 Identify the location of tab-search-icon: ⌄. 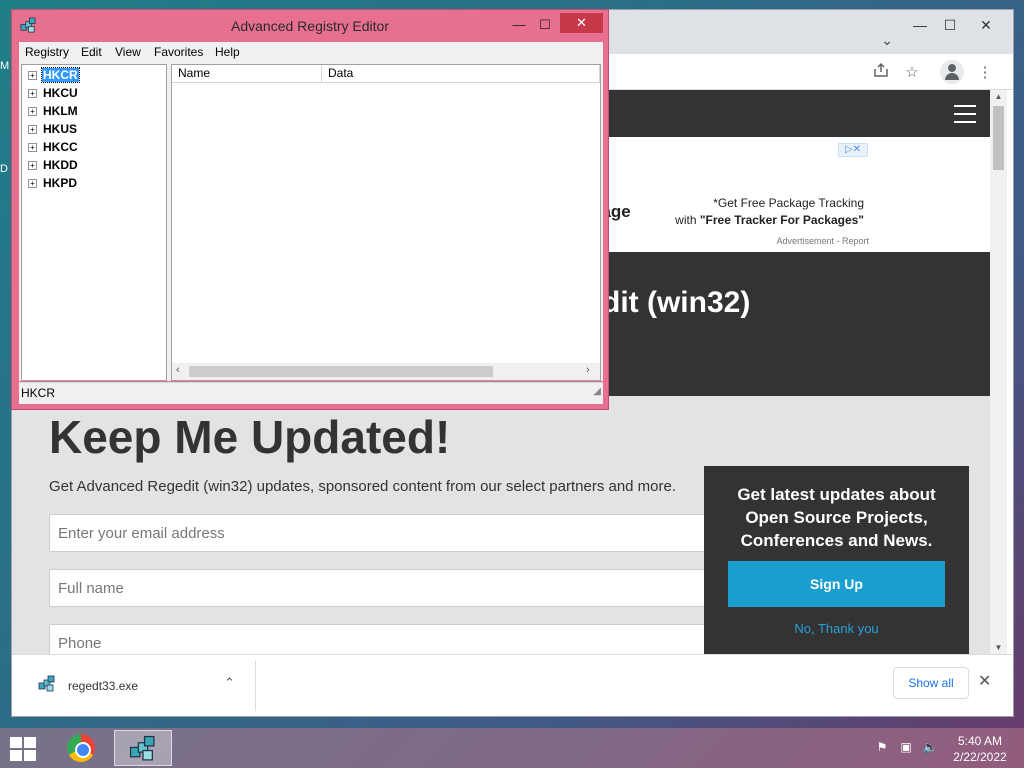
(887, 40).